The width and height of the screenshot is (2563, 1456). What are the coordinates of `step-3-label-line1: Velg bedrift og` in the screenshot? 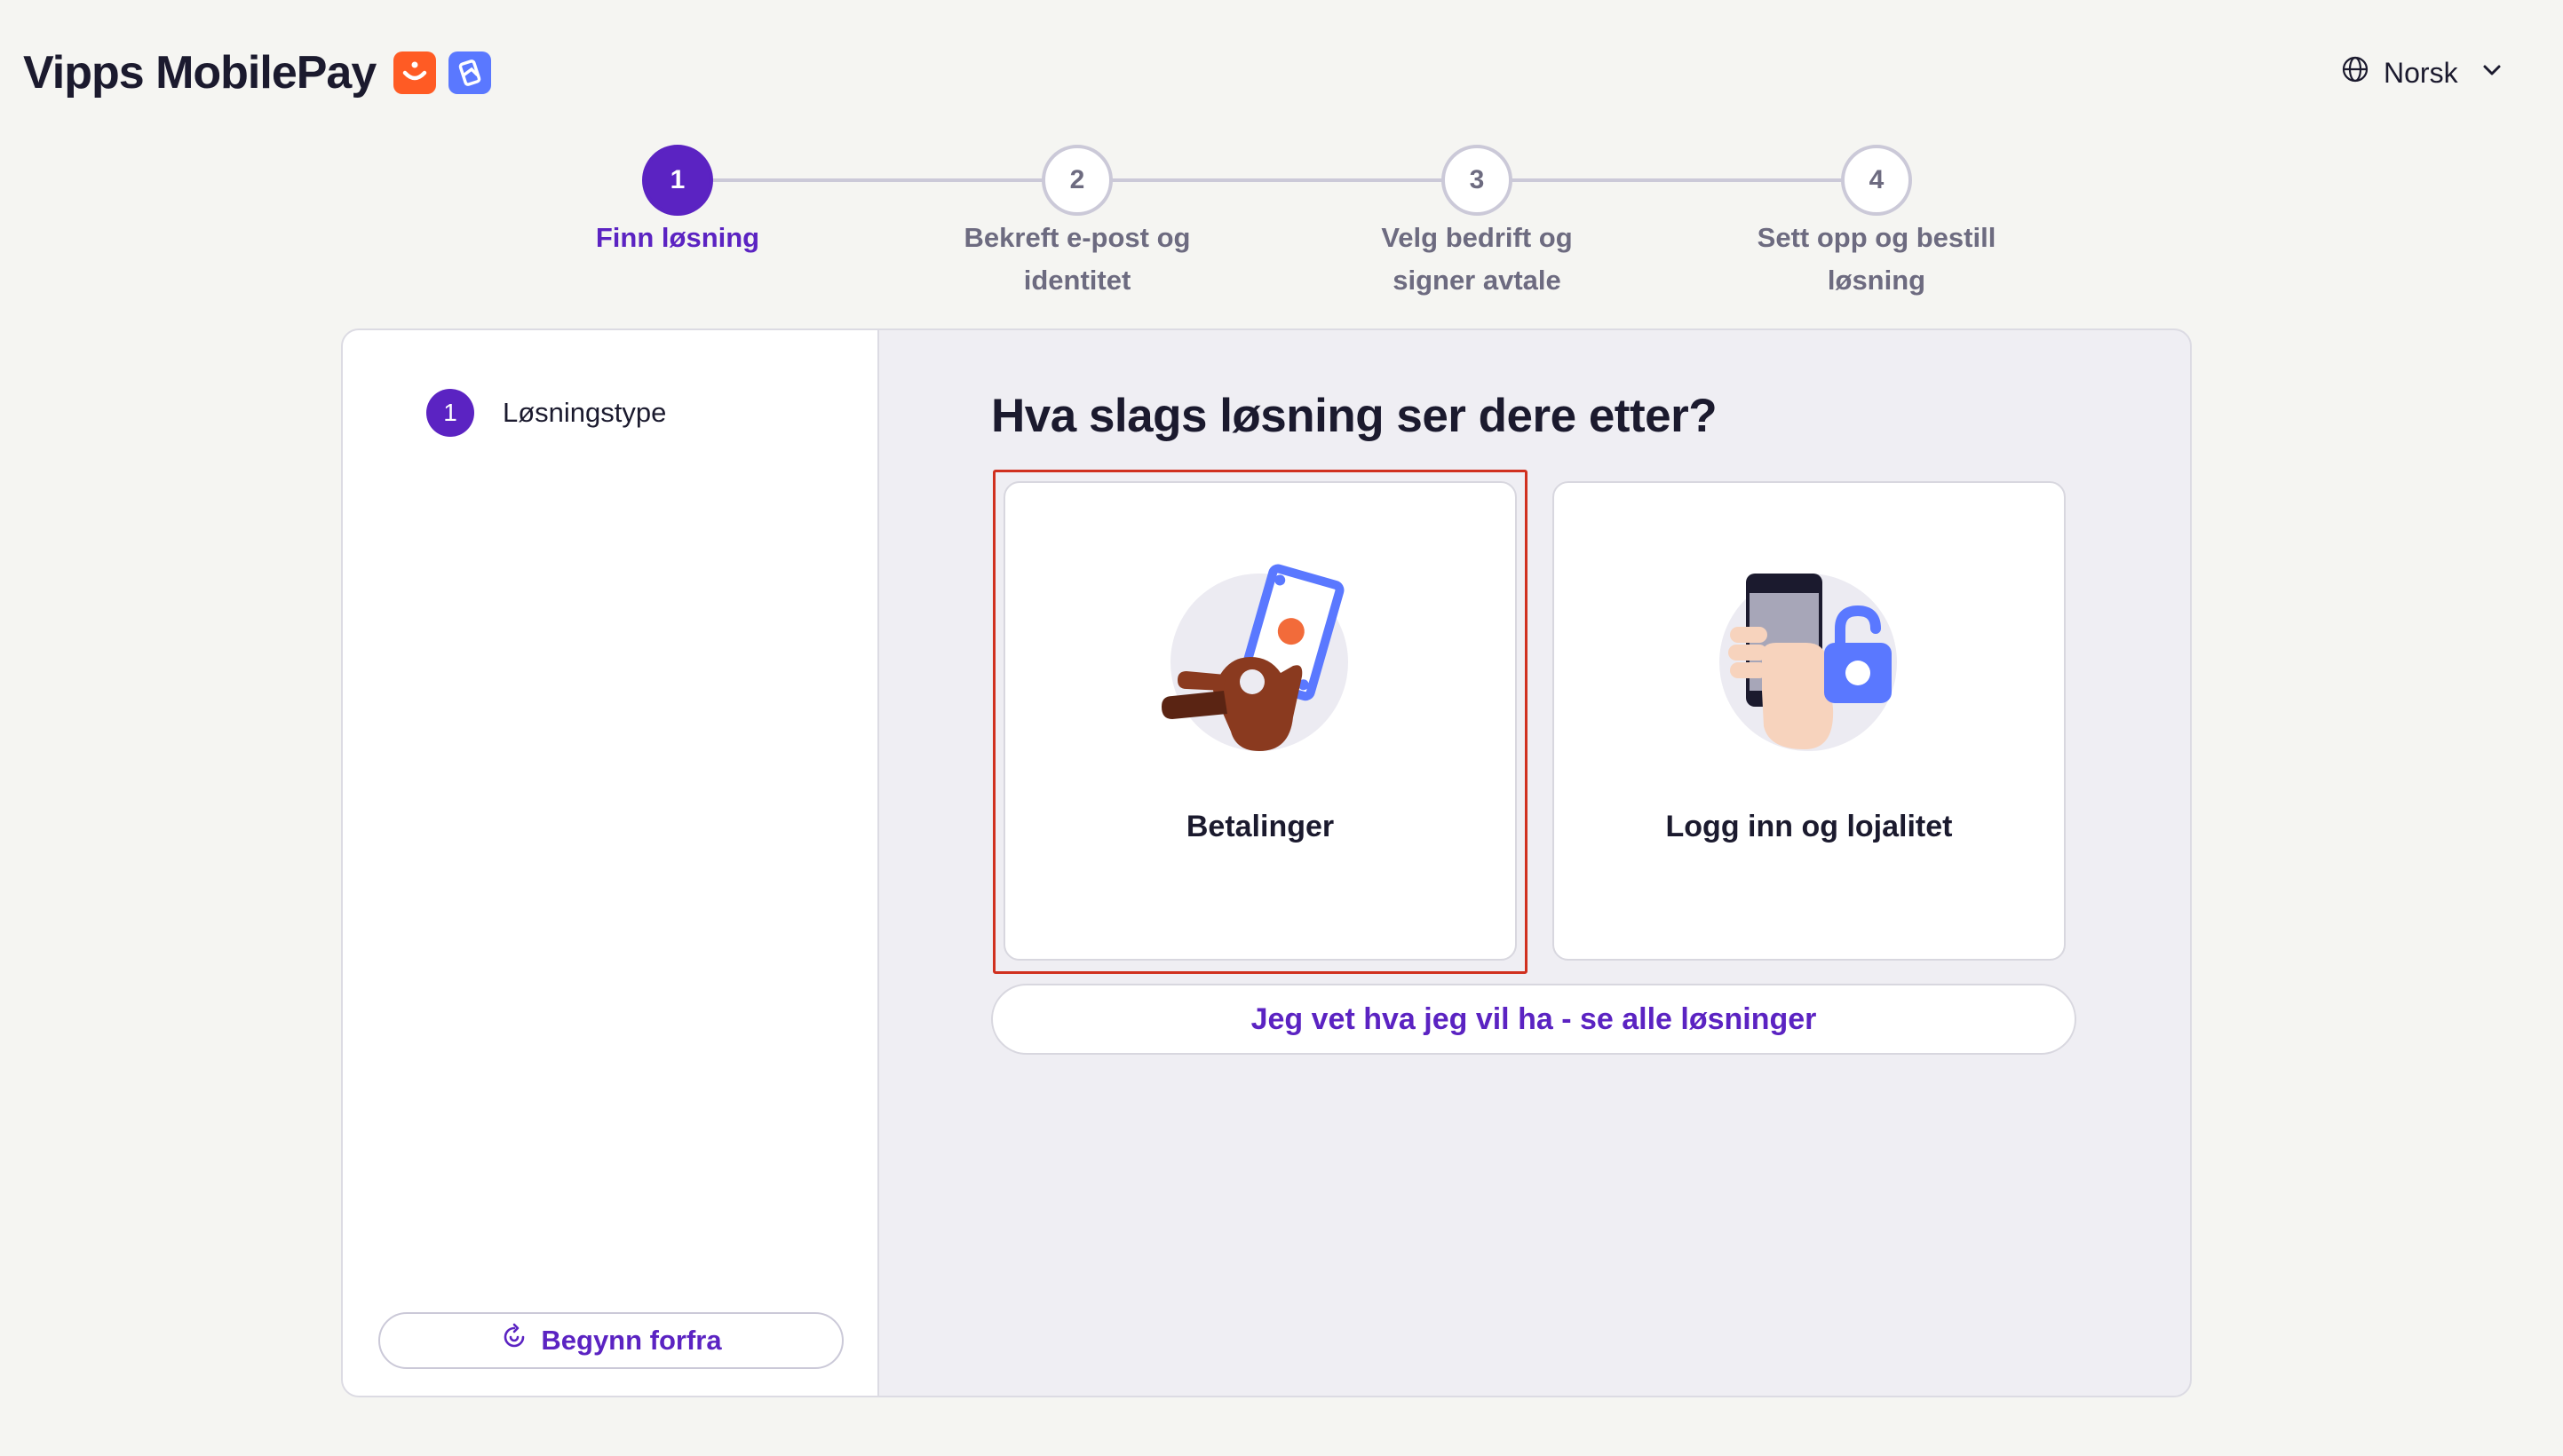 It's located at (1477, 237).